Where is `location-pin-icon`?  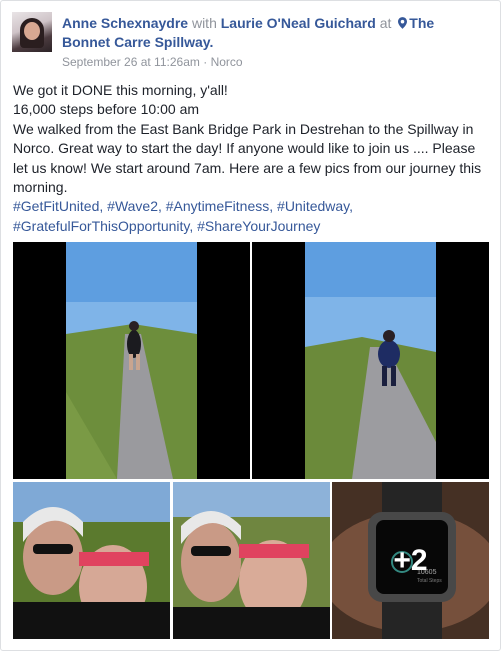
location-pin-icon is located at coordinates (403, 23).